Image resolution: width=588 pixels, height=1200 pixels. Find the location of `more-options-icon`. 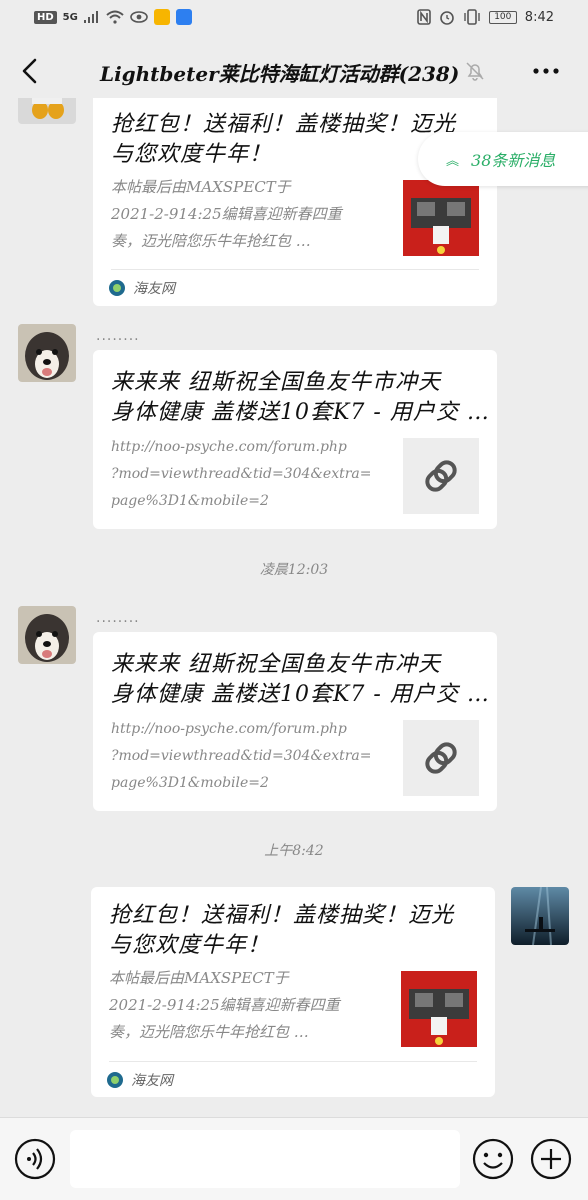

more-options-icon is located at coordinates (546, 71).